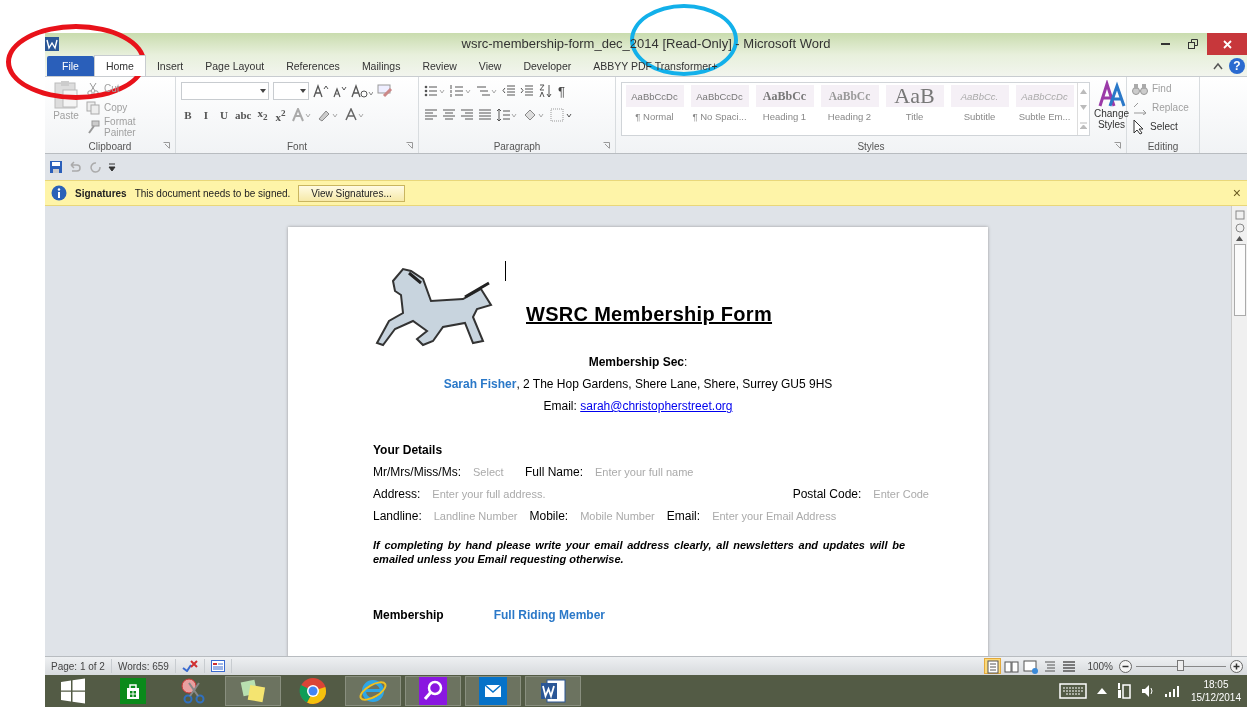 The height and width of the screenshot is (707, 1247). Describe the element at coordinates (656, 406) in the screenshot. I see `email-link: sarah@christopherstreet.org` at that location.